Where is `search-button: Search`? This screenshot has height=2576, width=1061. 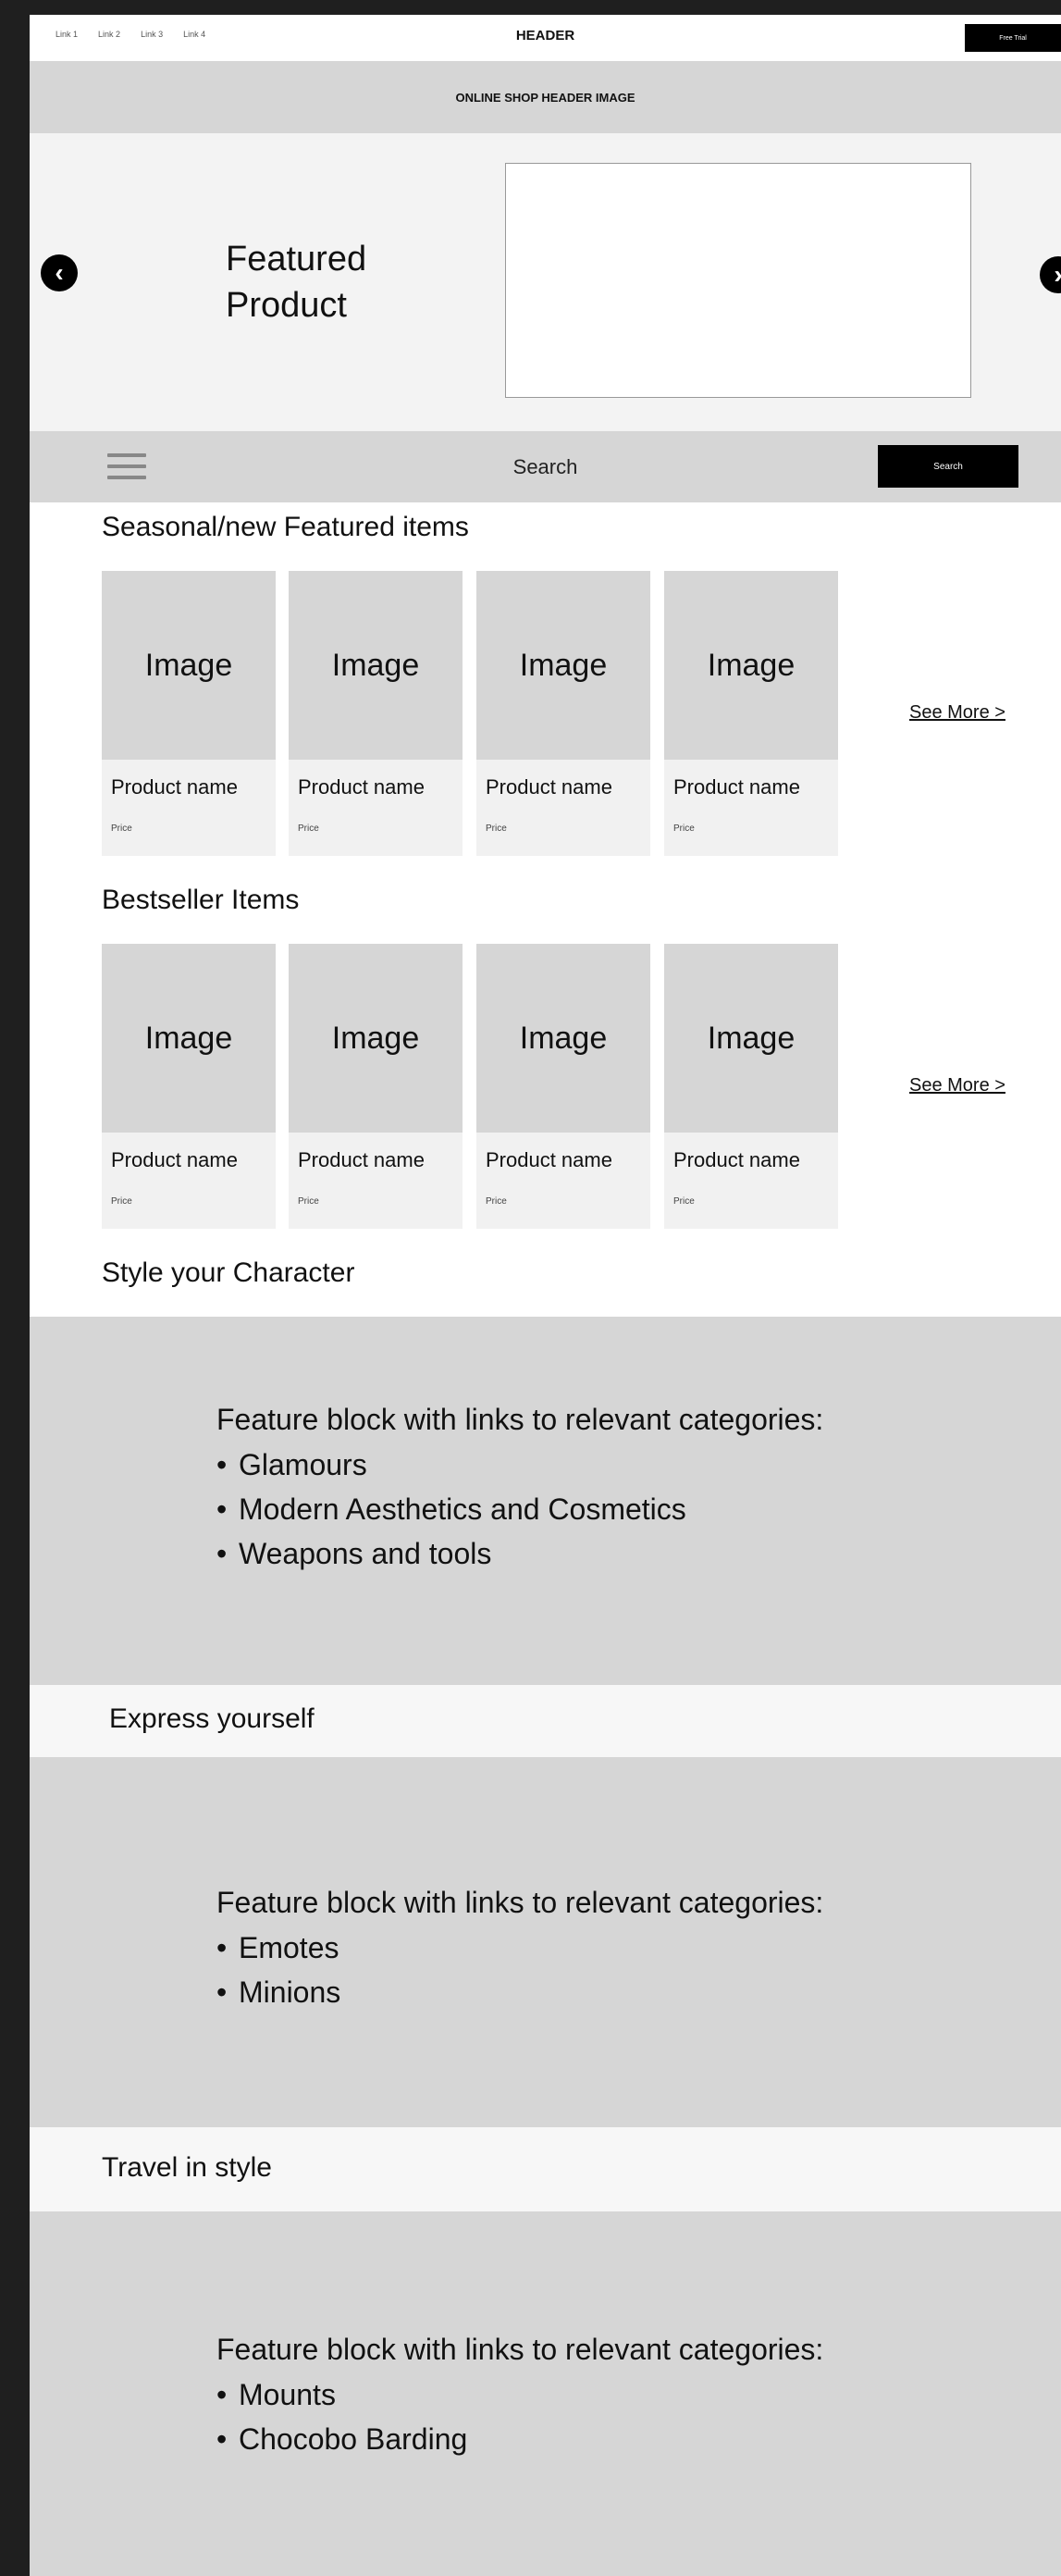
search-button: Search is located at coordinates (948, 467).